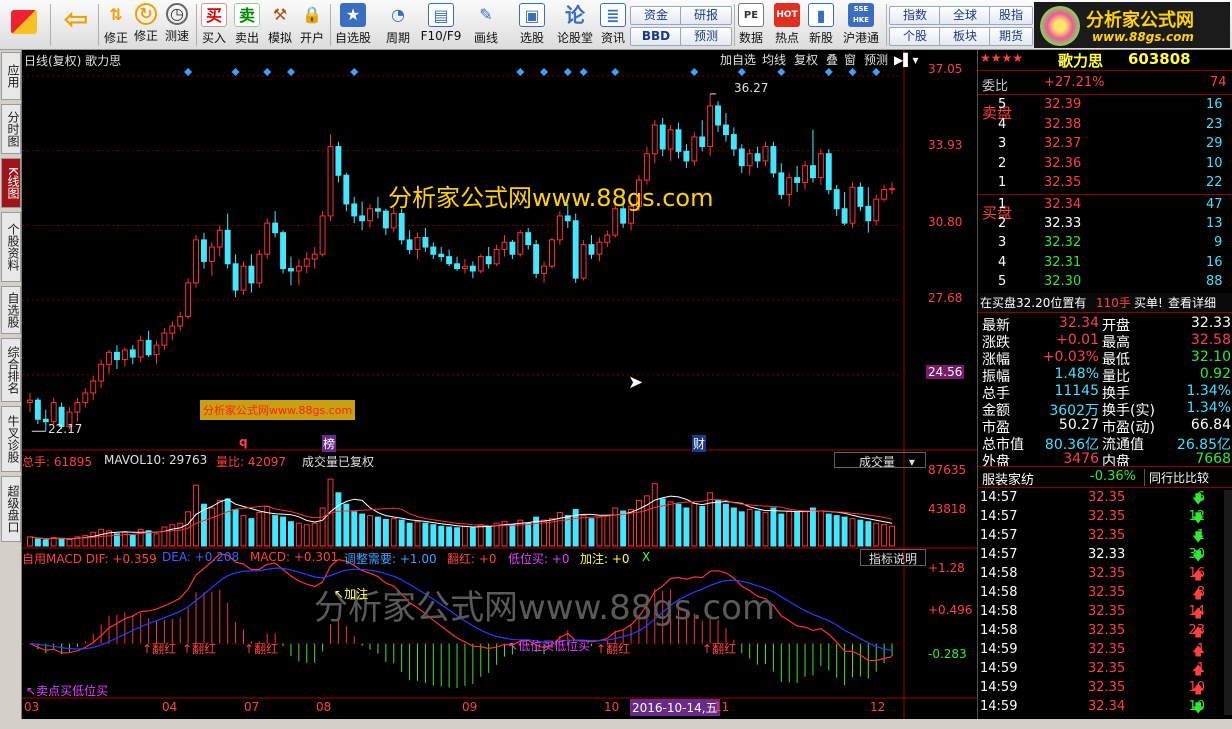 This screenshot has height=729, width=1232. I want to click on left-tab-bar: 应用 分时图 K线图 个股资料 自选股 综合排名 牛叉诊股 超级盘口, so click(11, 384).